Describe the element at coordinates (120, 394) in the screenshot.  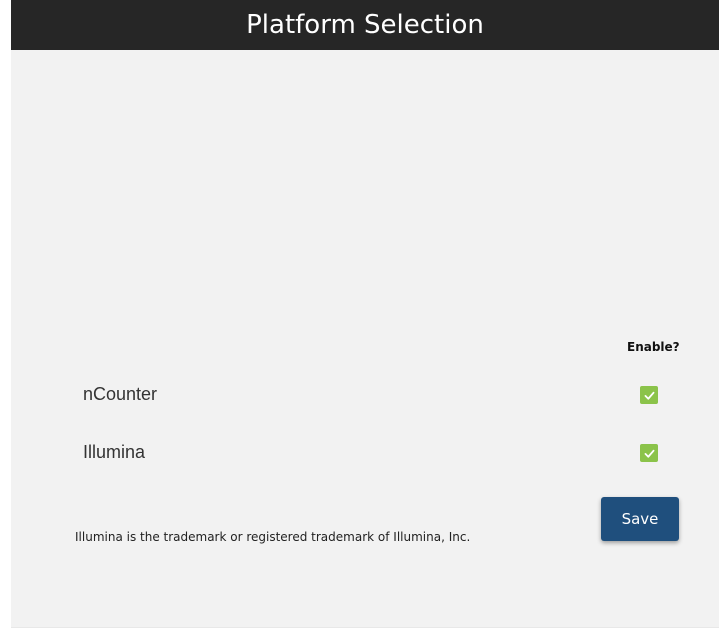
I see `platform-name: nCounter` at that location.